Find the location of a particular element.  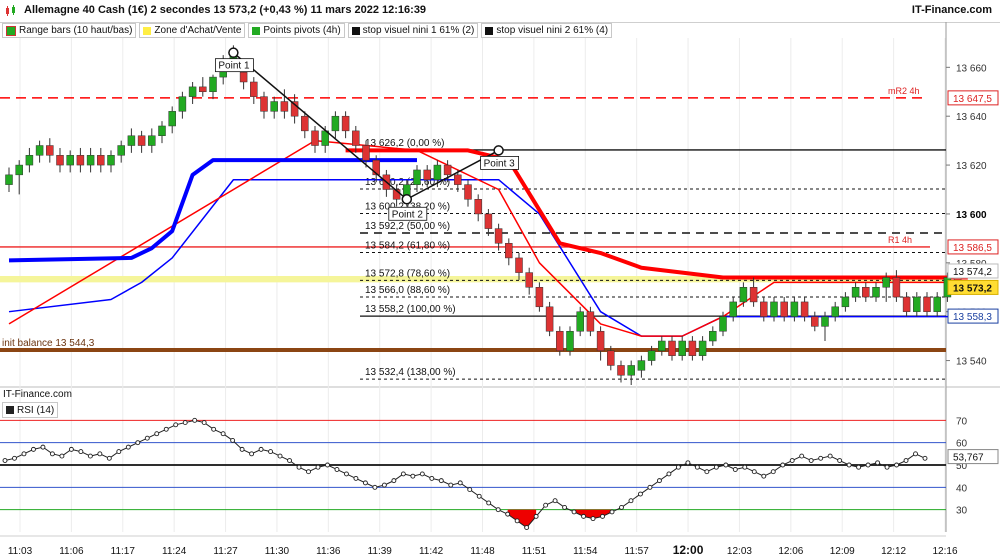

rsi-axis-label: 30 is located at coordinates (962, 511).